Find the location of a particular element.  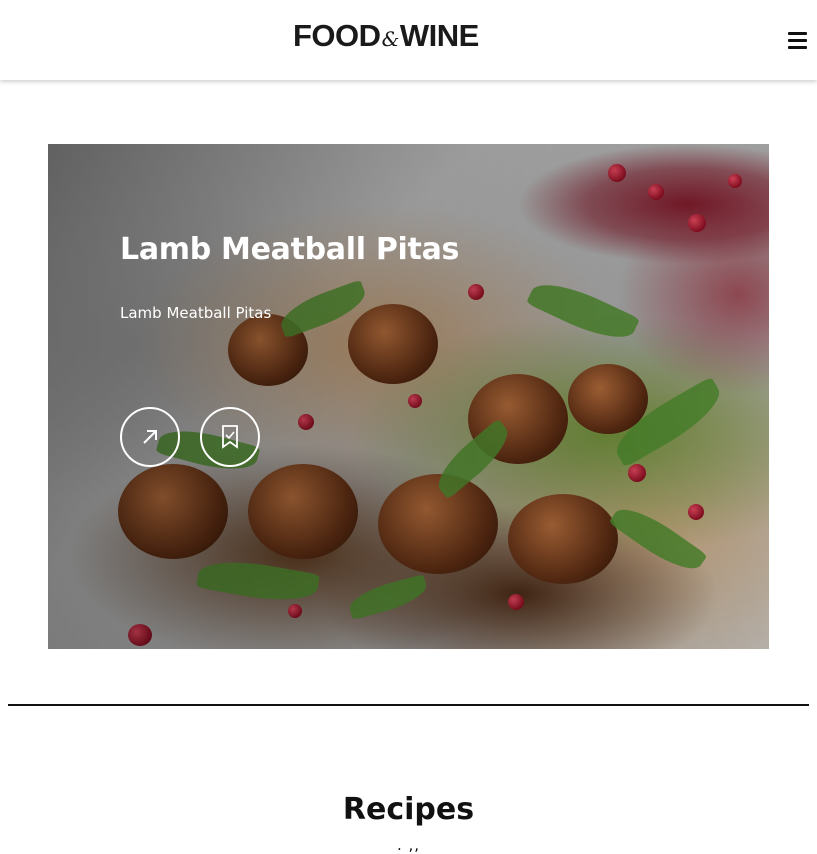

logo-ampersand: & is located at coordinates (390, 39).